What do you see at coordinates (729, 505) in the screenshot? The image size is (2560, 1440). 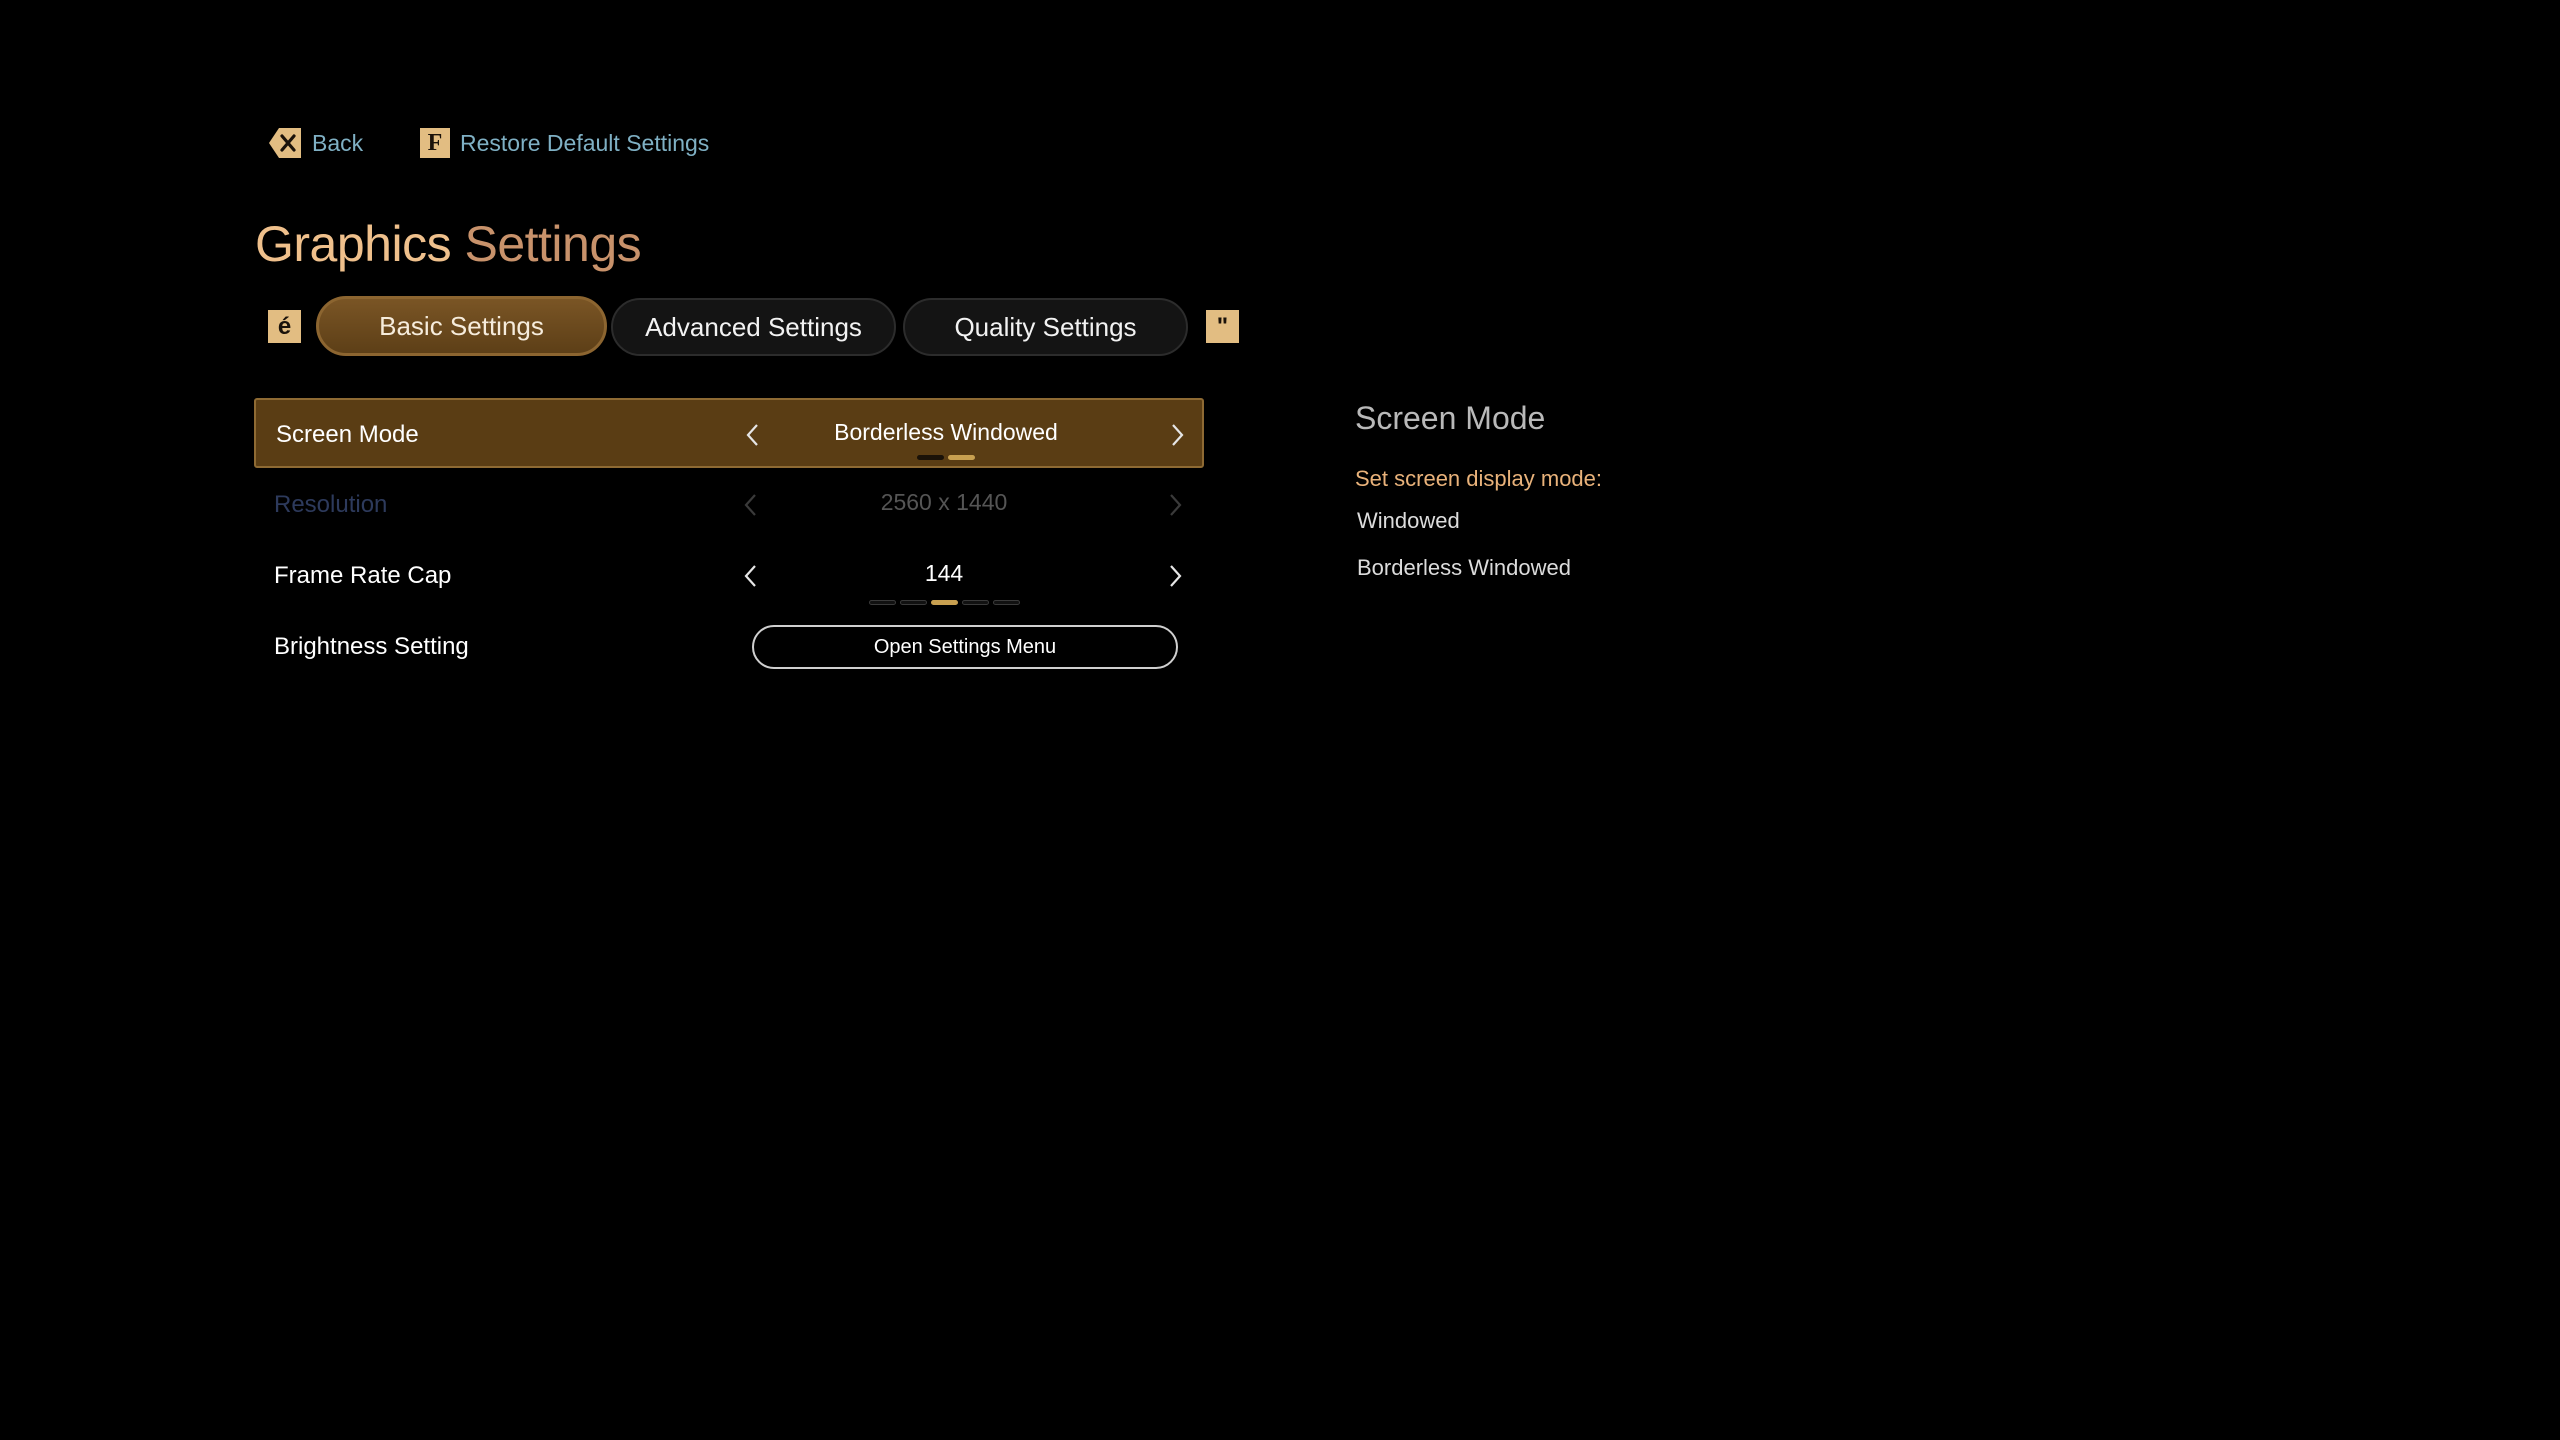 I see `setting-row-resolution: Resolution 2560 x 1440` at bounding box center [729, 505].